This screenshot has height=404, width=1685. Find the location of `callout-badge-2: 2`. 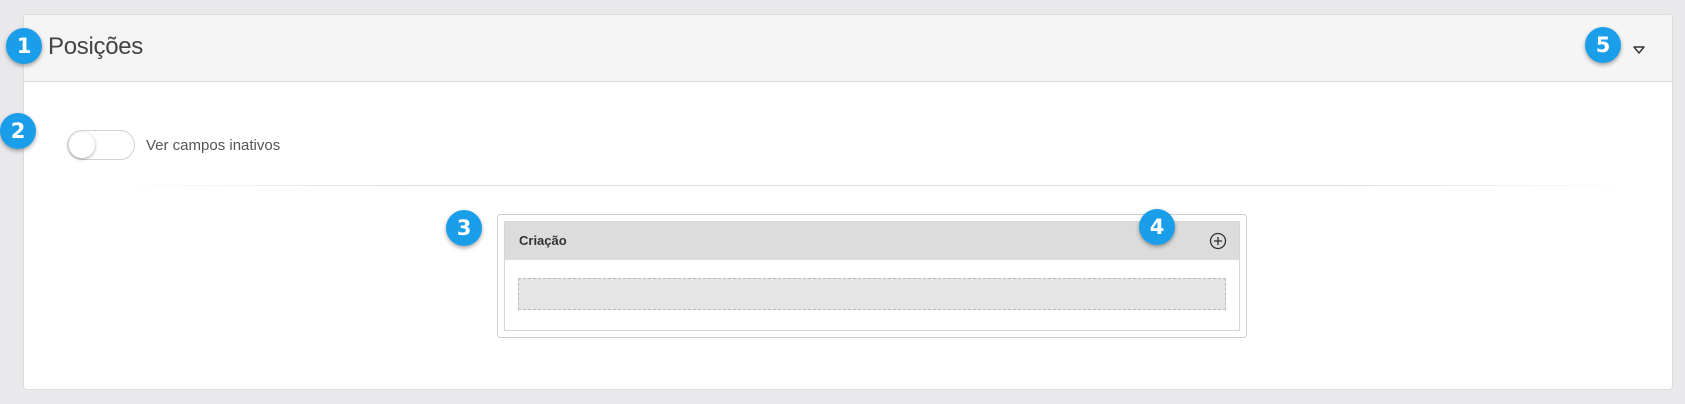

callout-badge-2: 2 is located at coordinates (18, 131).